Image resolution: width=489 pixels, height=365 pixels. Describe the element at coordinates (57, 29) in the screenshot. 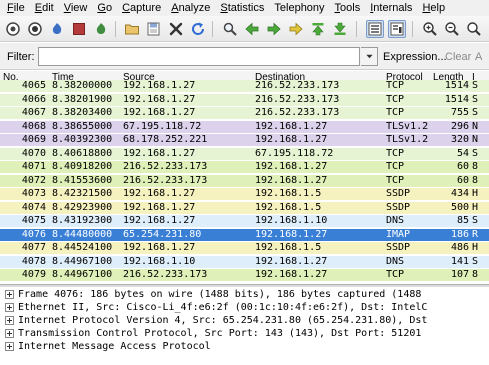

I see `start-capture-icon` at that location.